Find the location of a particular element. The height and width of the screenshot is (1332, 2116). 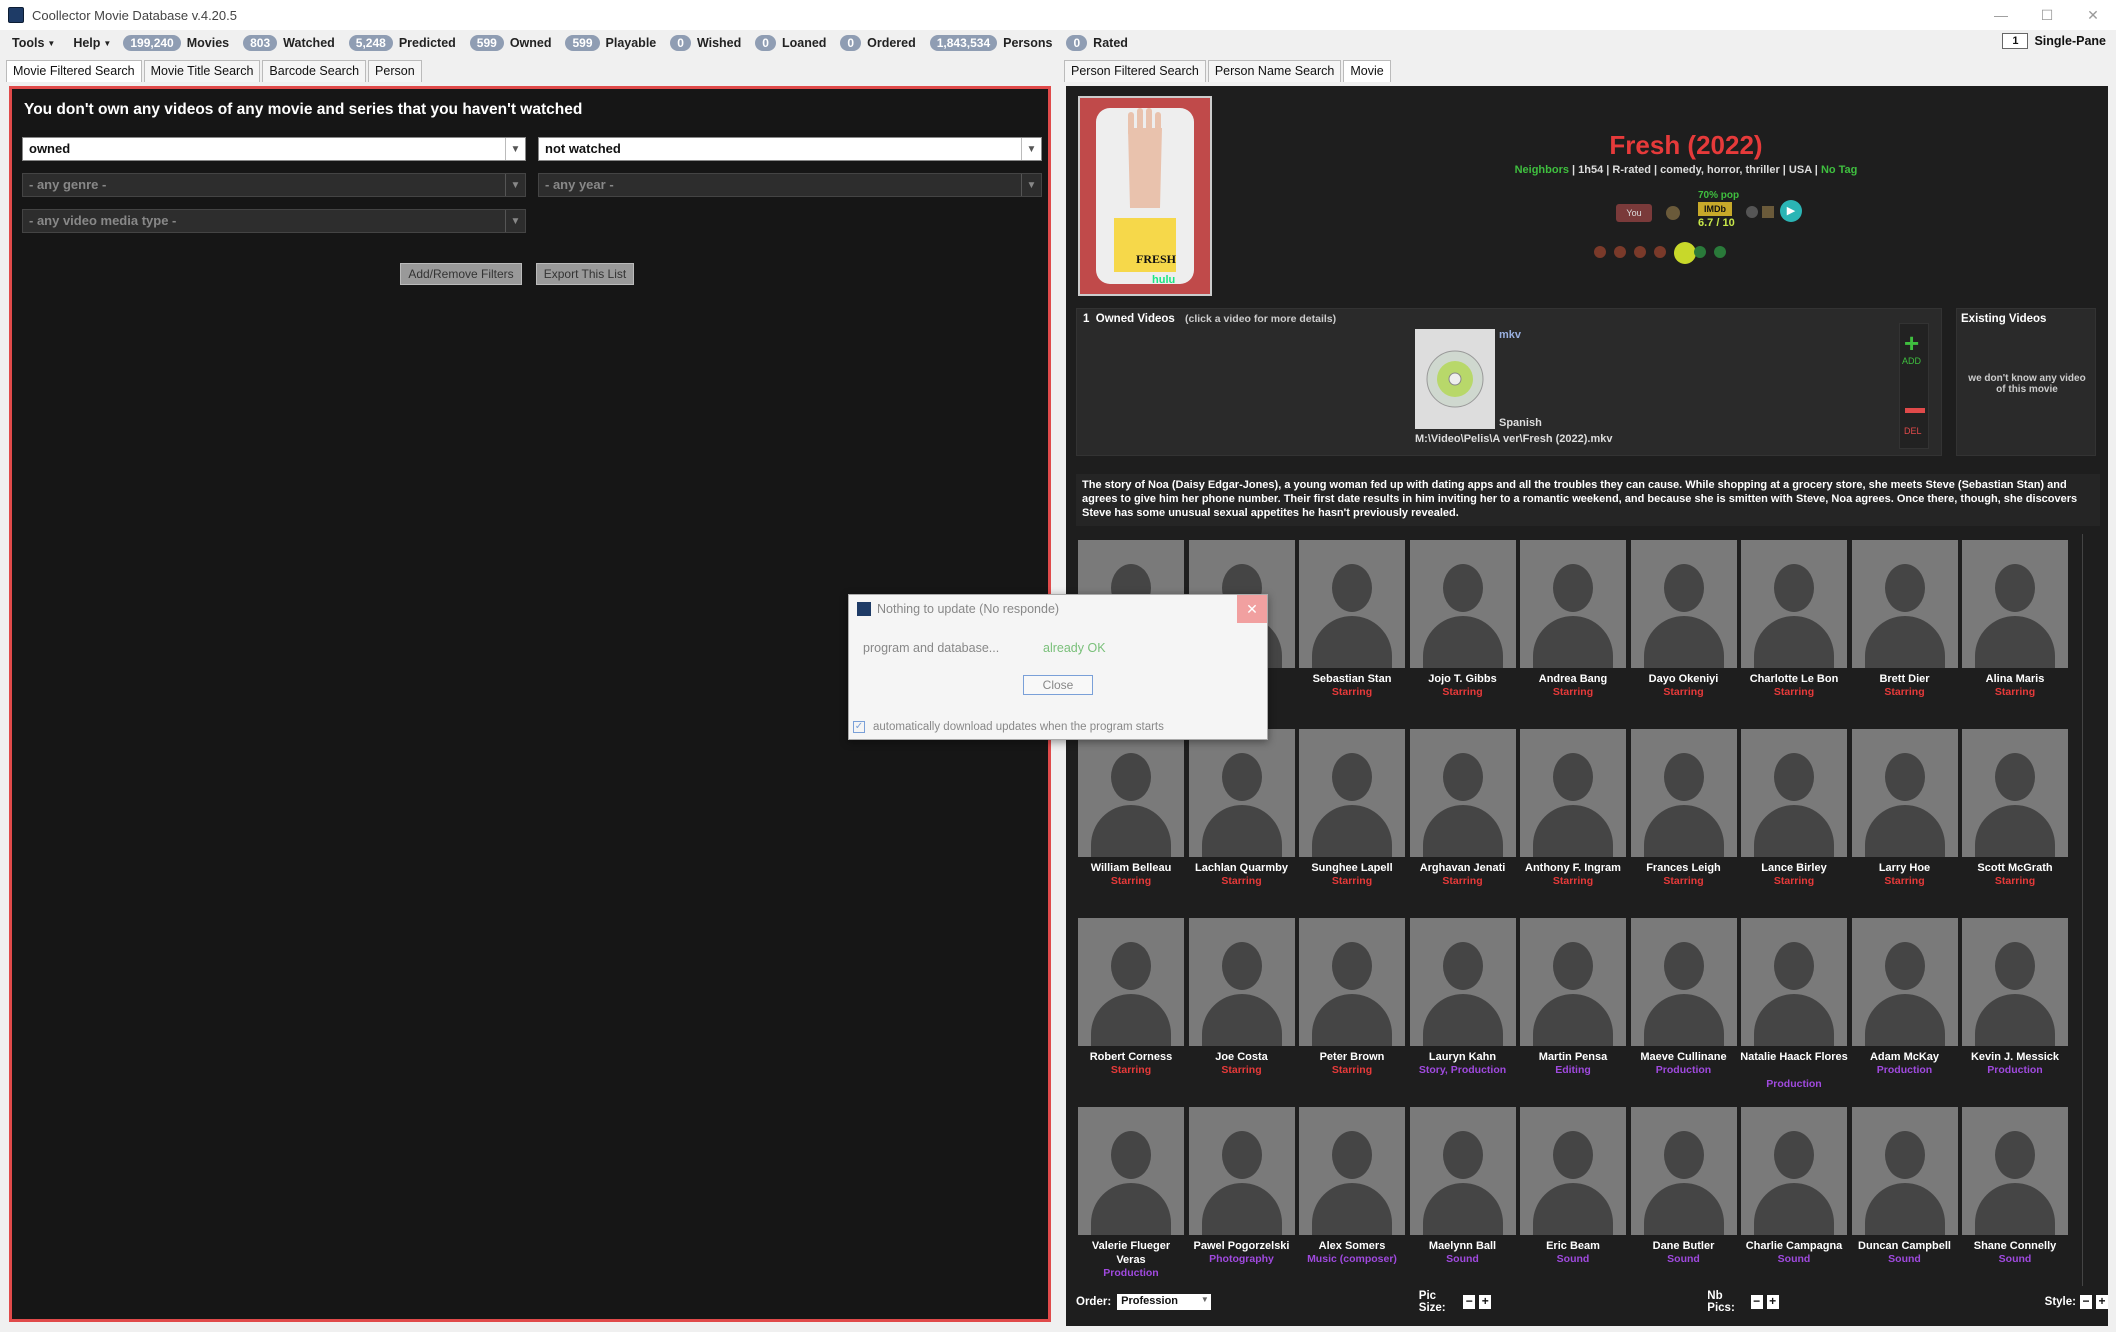

book-icon is located at coordinates (1768, 212).